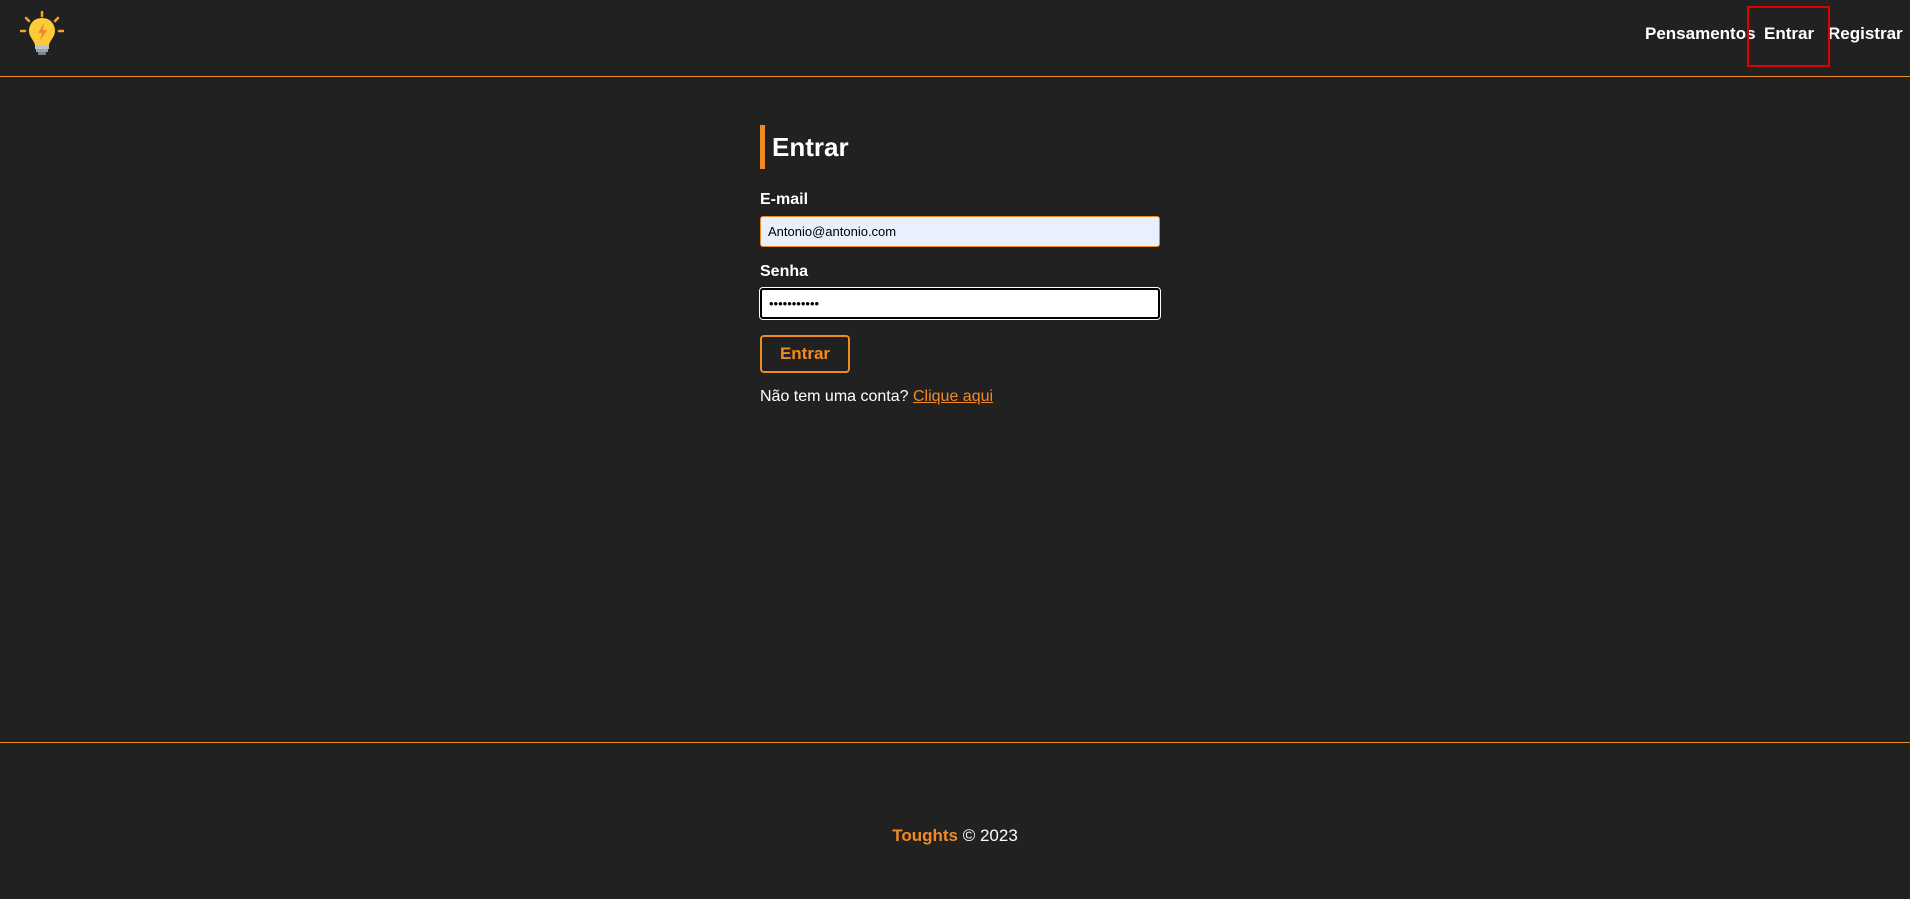 The width and height of the screenshot is (1910, 899). What do you see at coordinates (925, 835) in the screenshot?
I see `footer-brand: Toughts` at bounding box center [925, 835].